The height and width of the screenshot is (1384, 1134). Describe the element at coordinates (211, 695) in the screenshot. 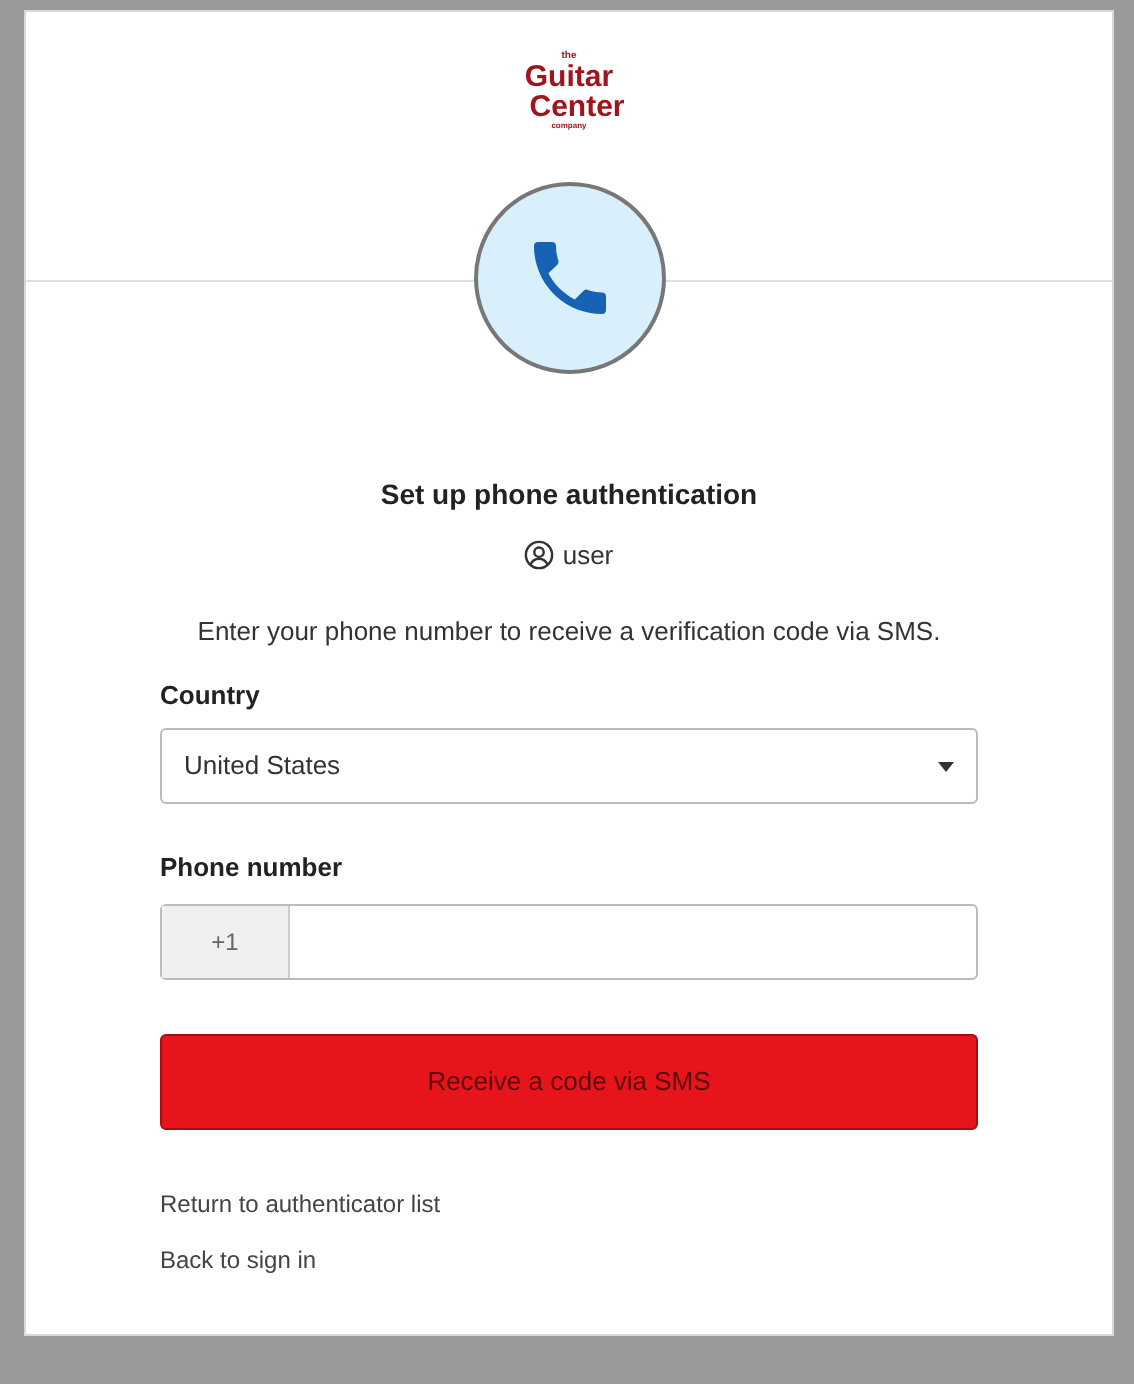

I see `country-label: Country` at that location.